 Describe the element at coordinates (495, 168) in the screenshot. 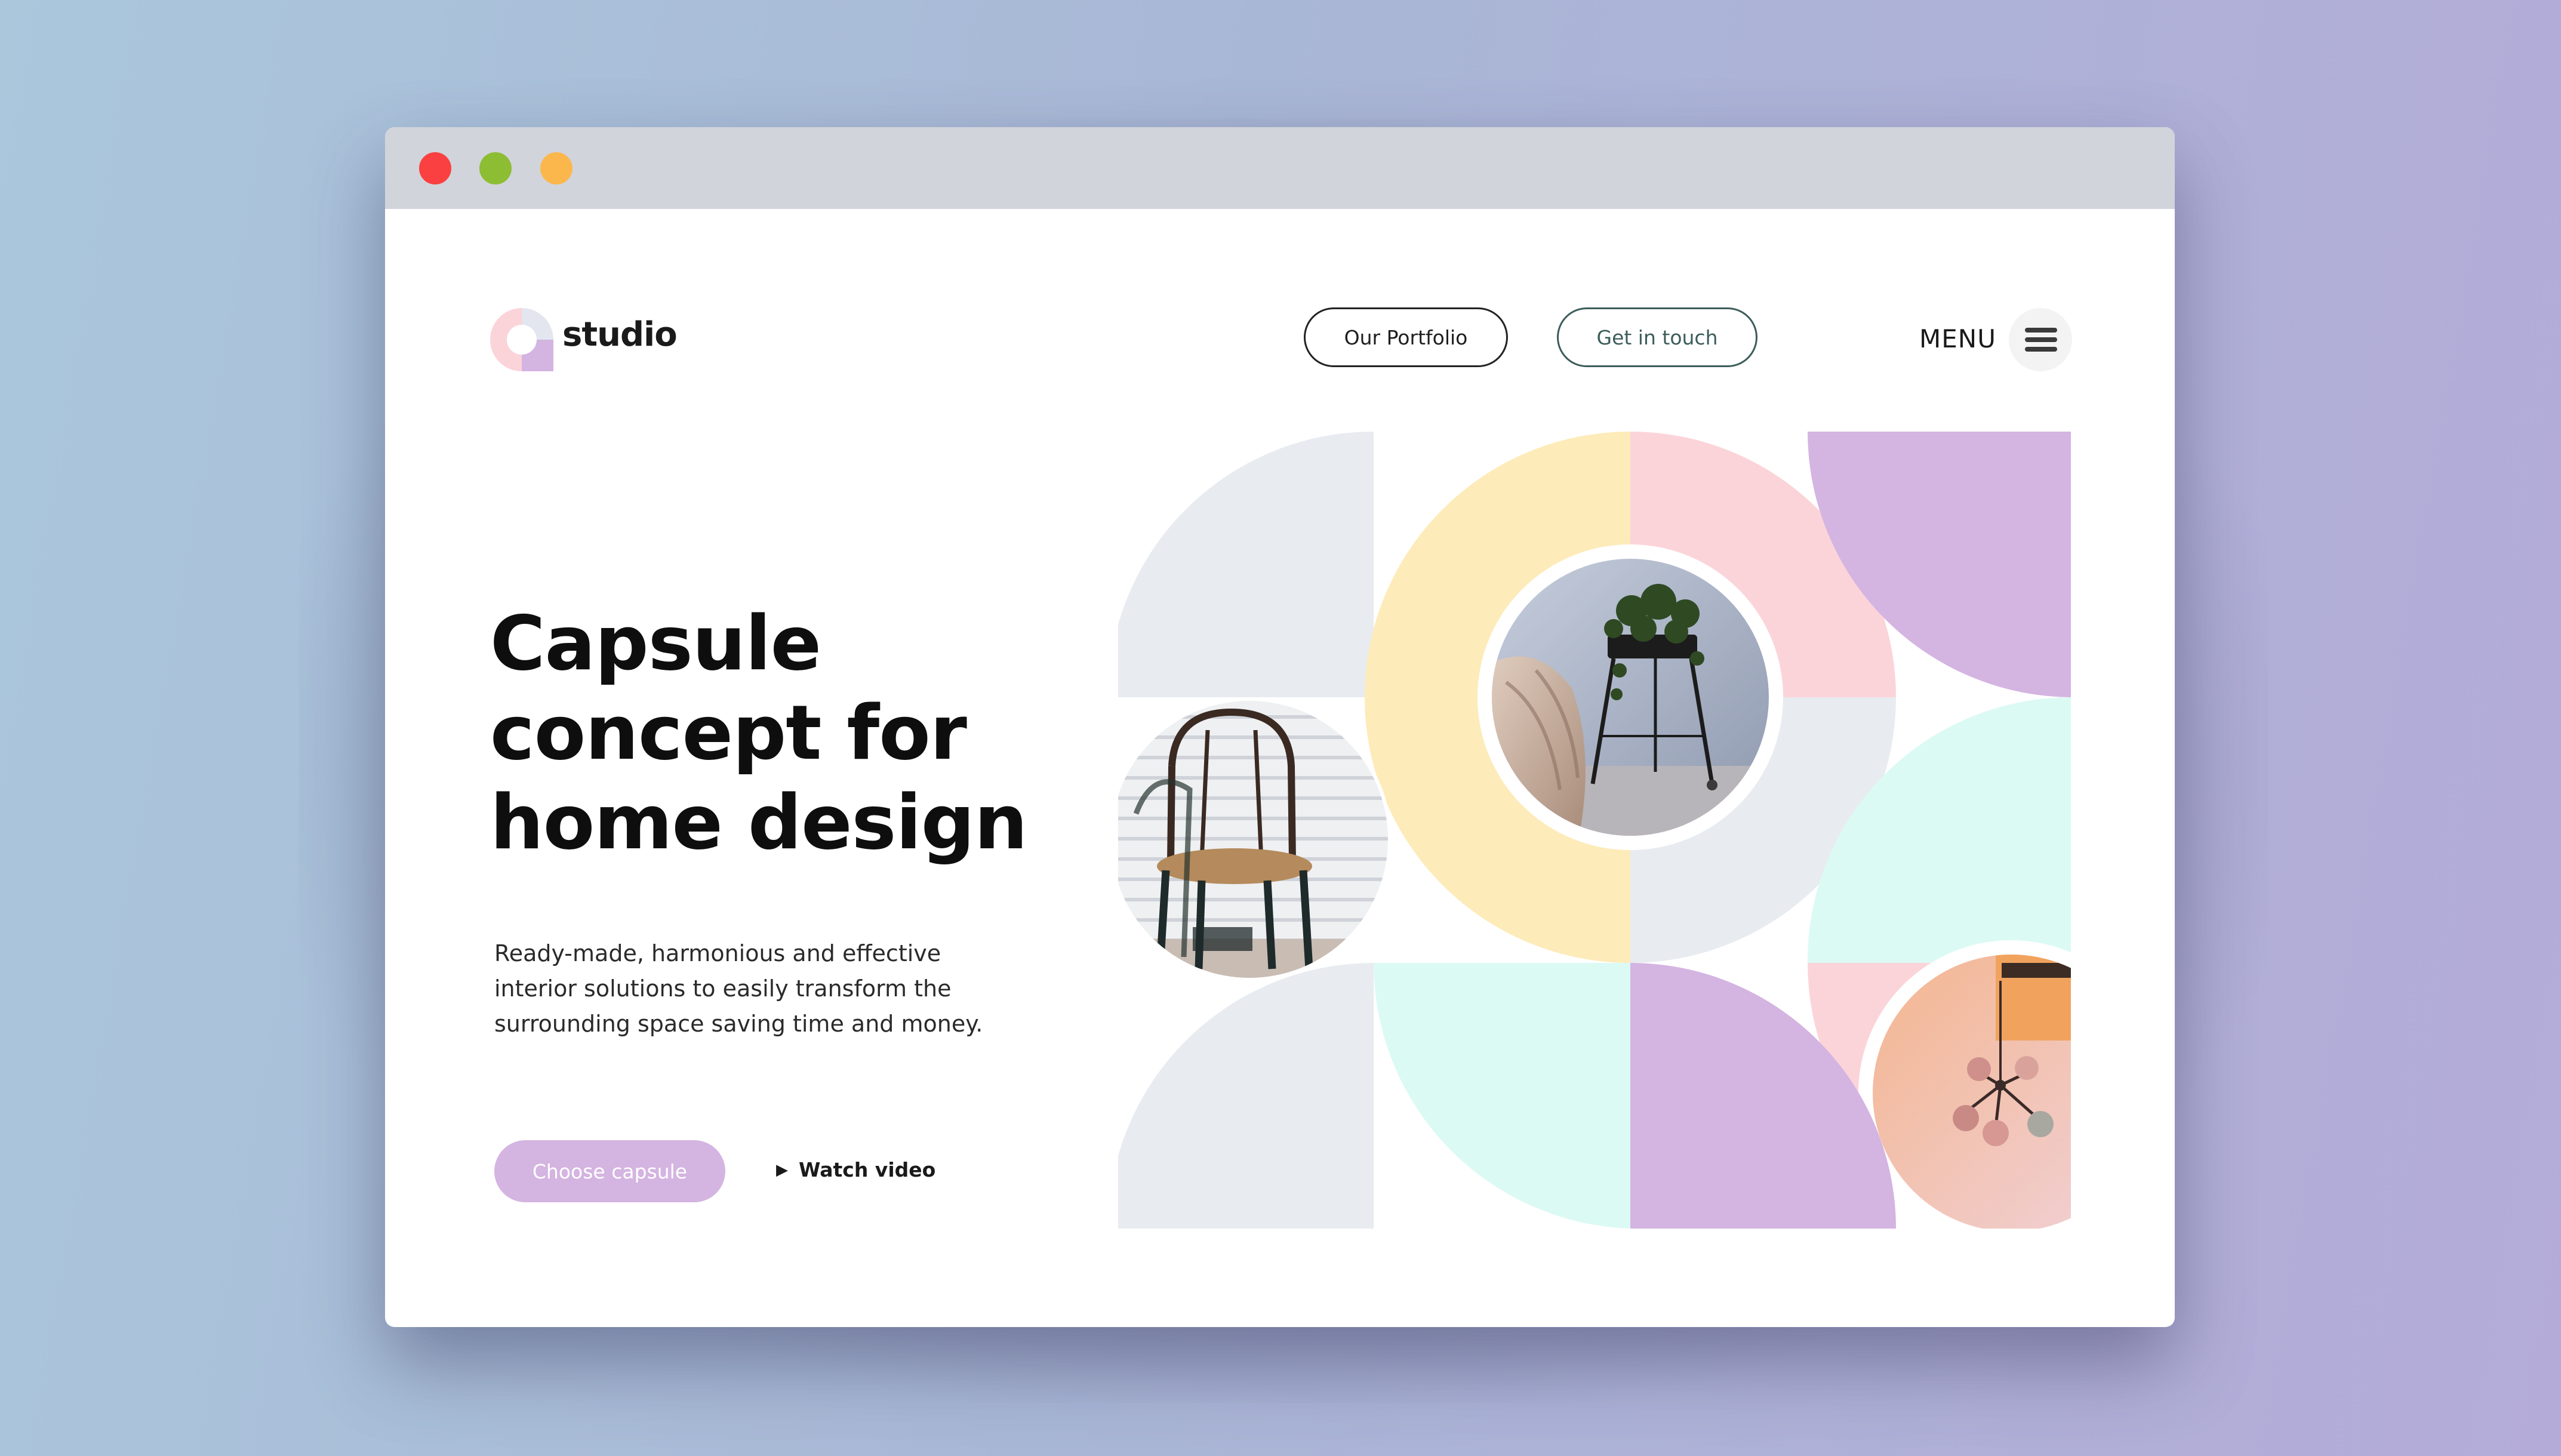

I see `maximize-window-button` at that location.